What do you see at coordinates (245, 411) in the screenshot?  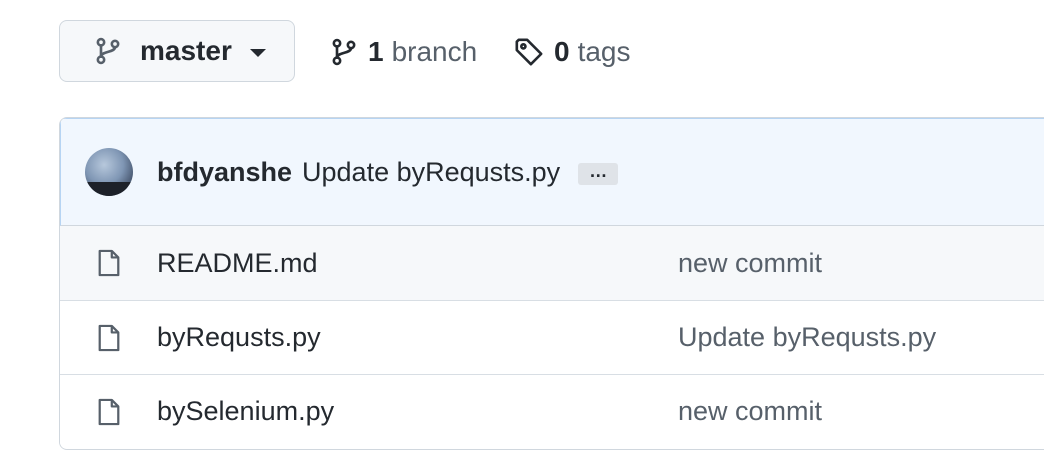 I see `file-name: bySelenium.py` at bounding box center [245, 411].